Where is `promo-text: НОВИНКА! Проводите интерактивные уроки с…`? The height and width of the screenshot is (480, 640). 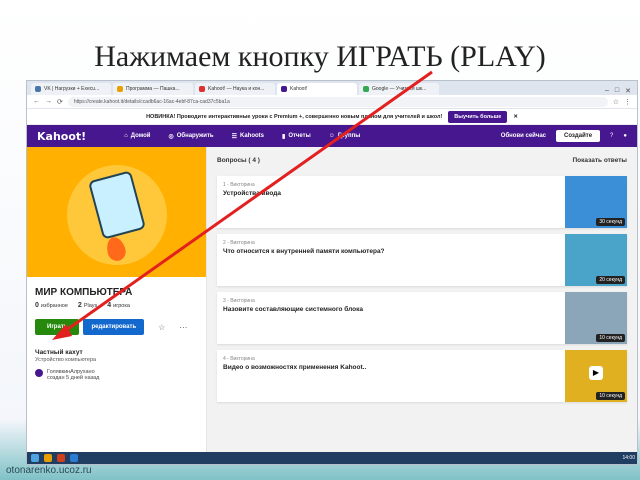 promo-text: НОВИНКА! Проводите интерактивные уроки с… is located at coordinates (294, 116).